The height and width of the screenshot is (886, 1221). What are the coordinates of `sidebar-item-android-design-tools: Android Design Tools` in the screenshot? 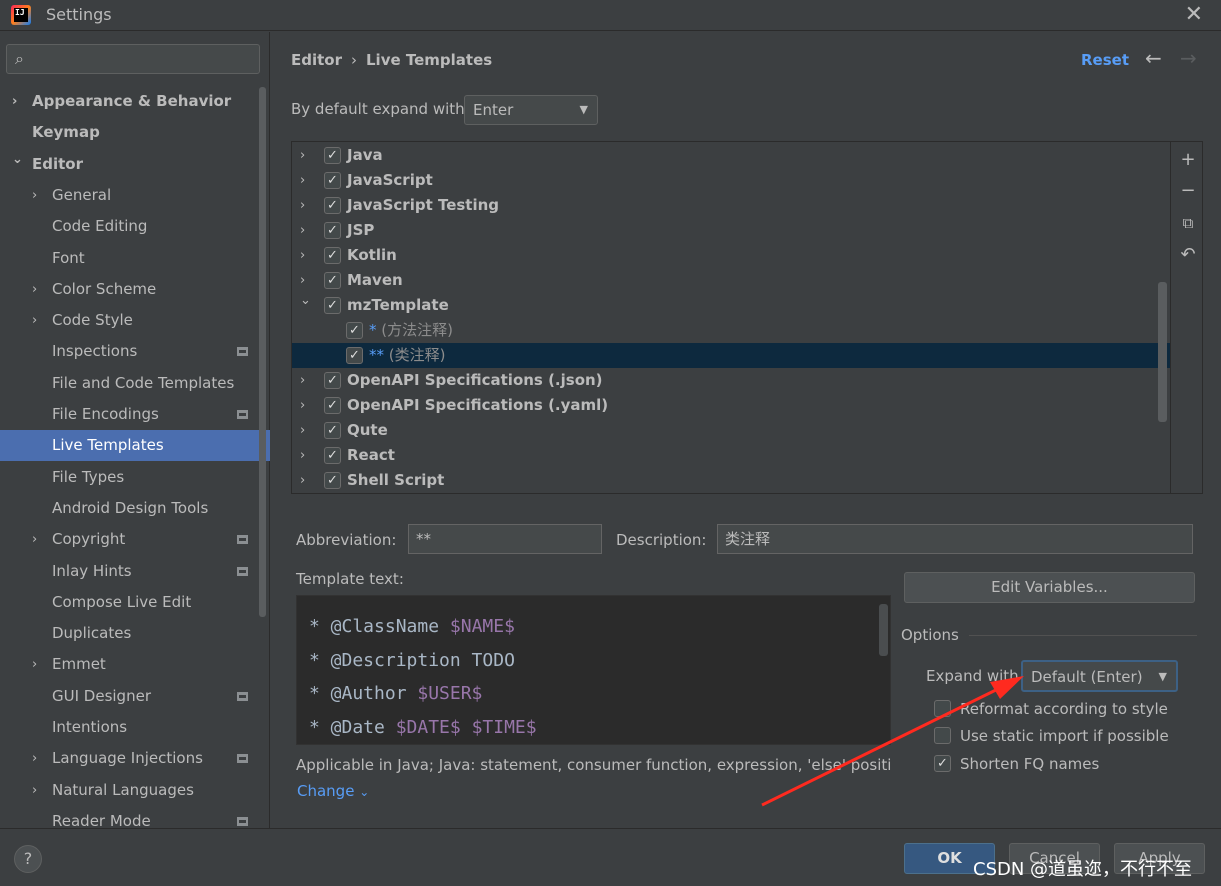 It's located at (131, 508).